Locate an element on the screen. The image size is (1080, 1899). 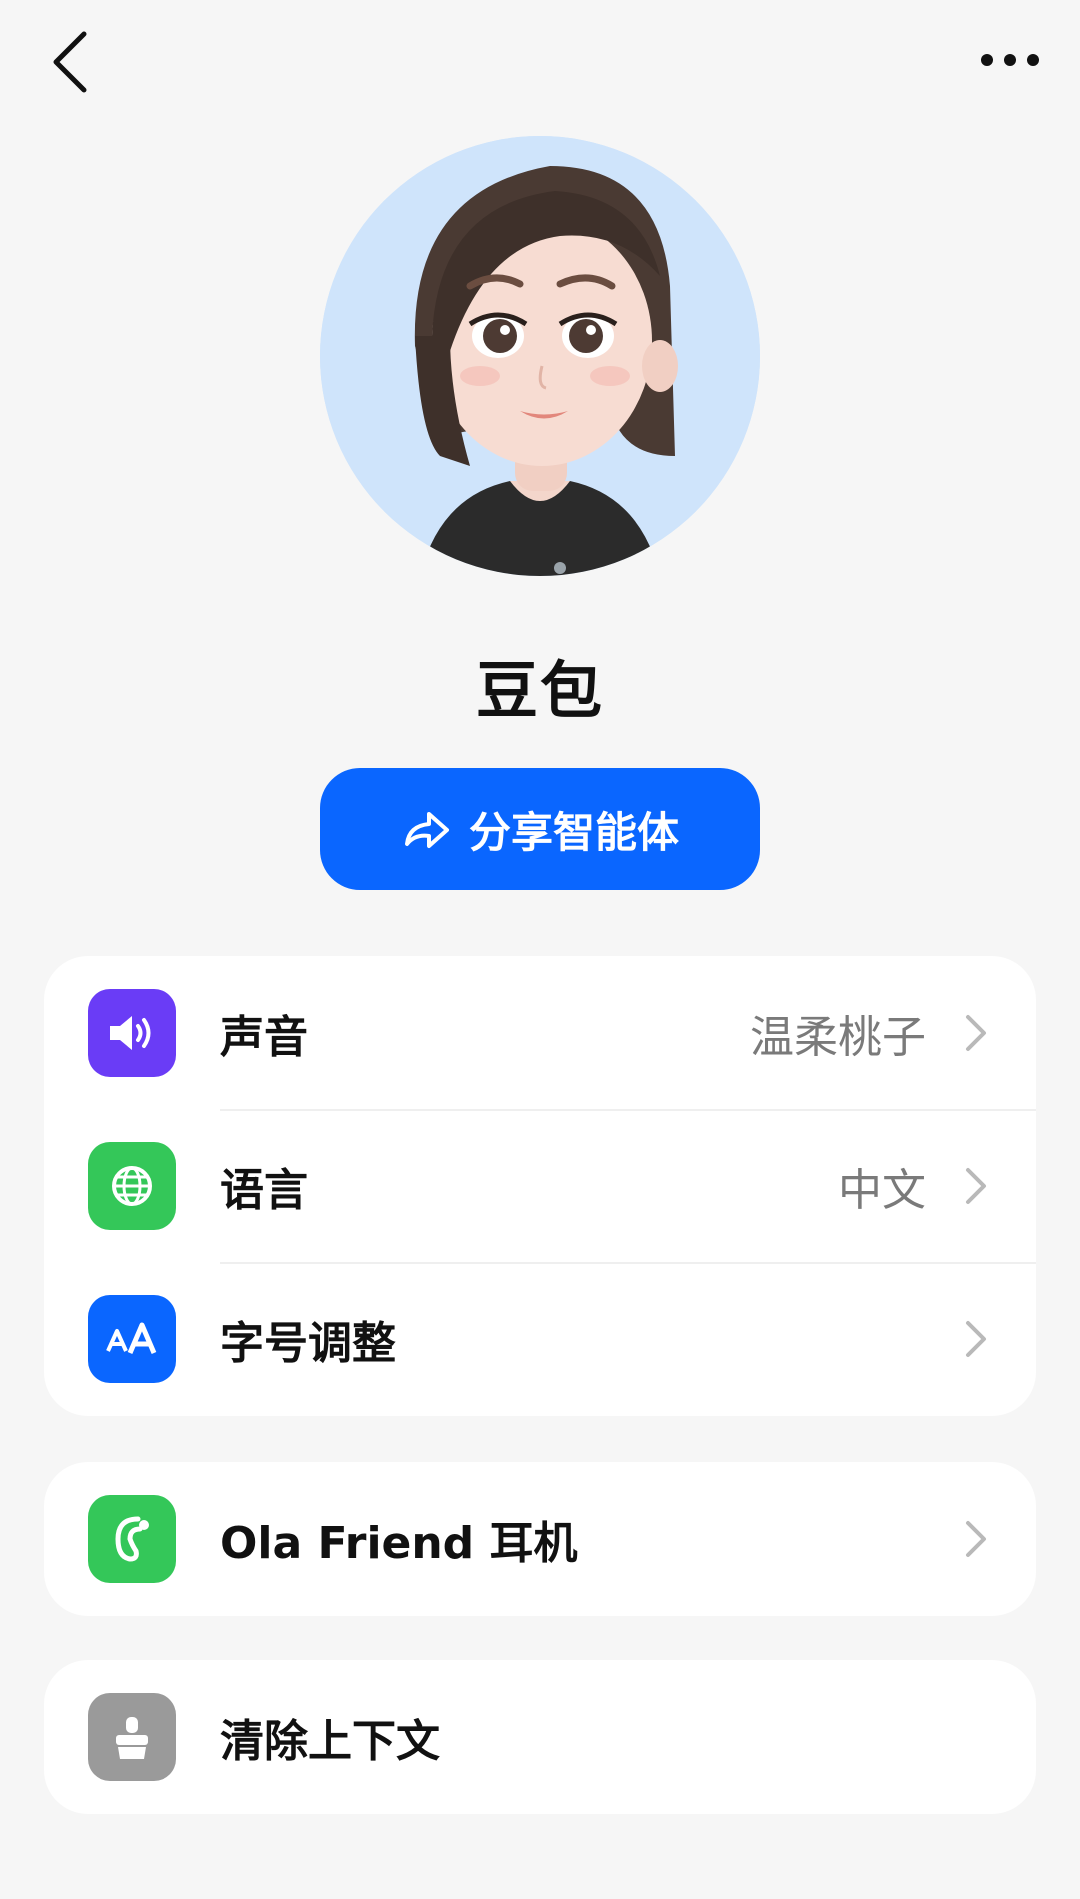
agent-name: 豆包 is located at coordinates (539, 690).